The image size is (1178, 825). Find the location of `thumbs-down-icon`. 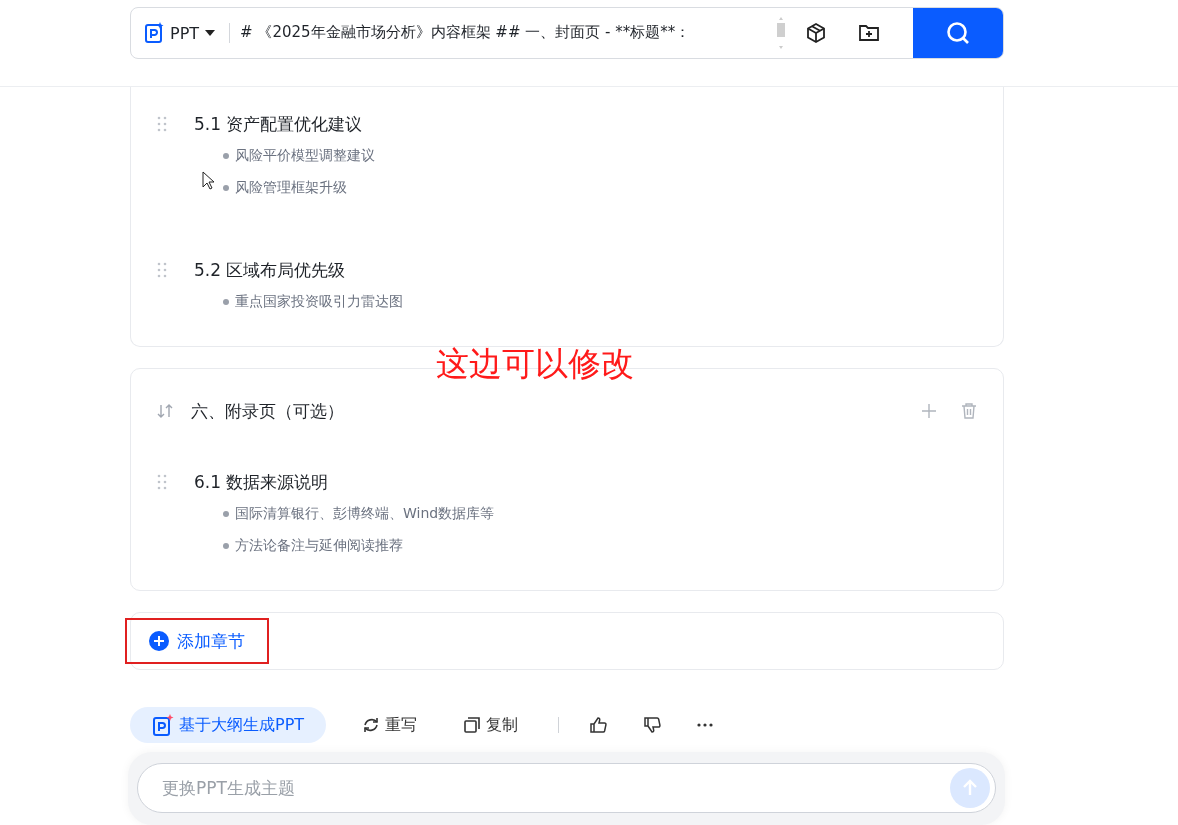

thumbs-down-icon is located at coordinates (652, 725).